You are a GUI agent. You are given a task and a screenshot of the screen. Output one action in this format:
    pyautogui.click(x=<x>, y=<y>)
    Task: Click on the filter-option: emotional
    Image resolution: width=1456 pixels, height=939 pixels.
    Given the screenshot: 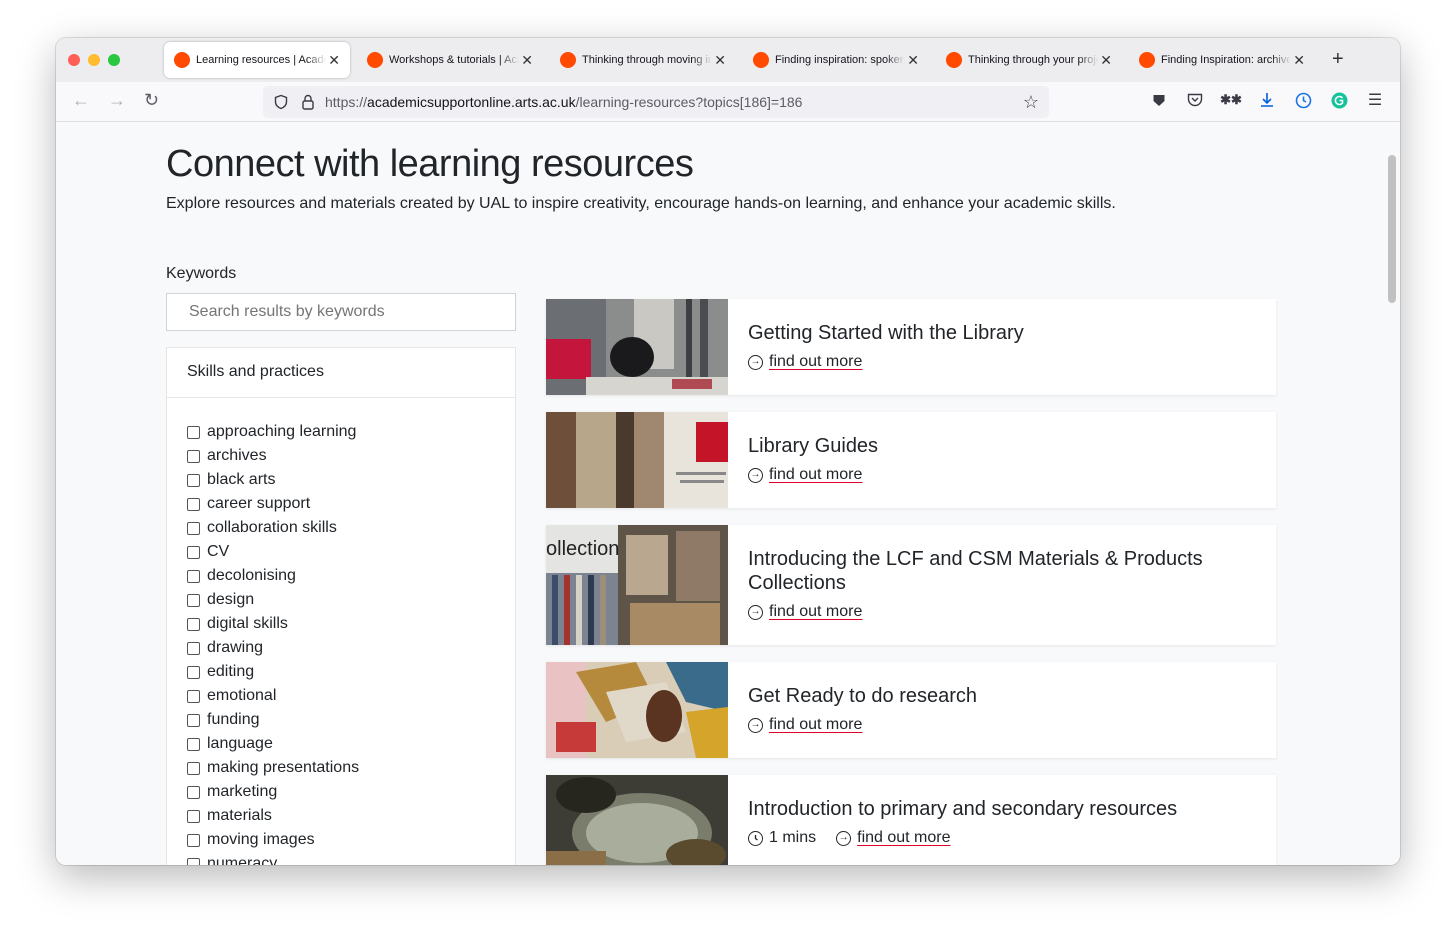 What is the action you would take?
    pyautogui.click(x=341, y=696)
    